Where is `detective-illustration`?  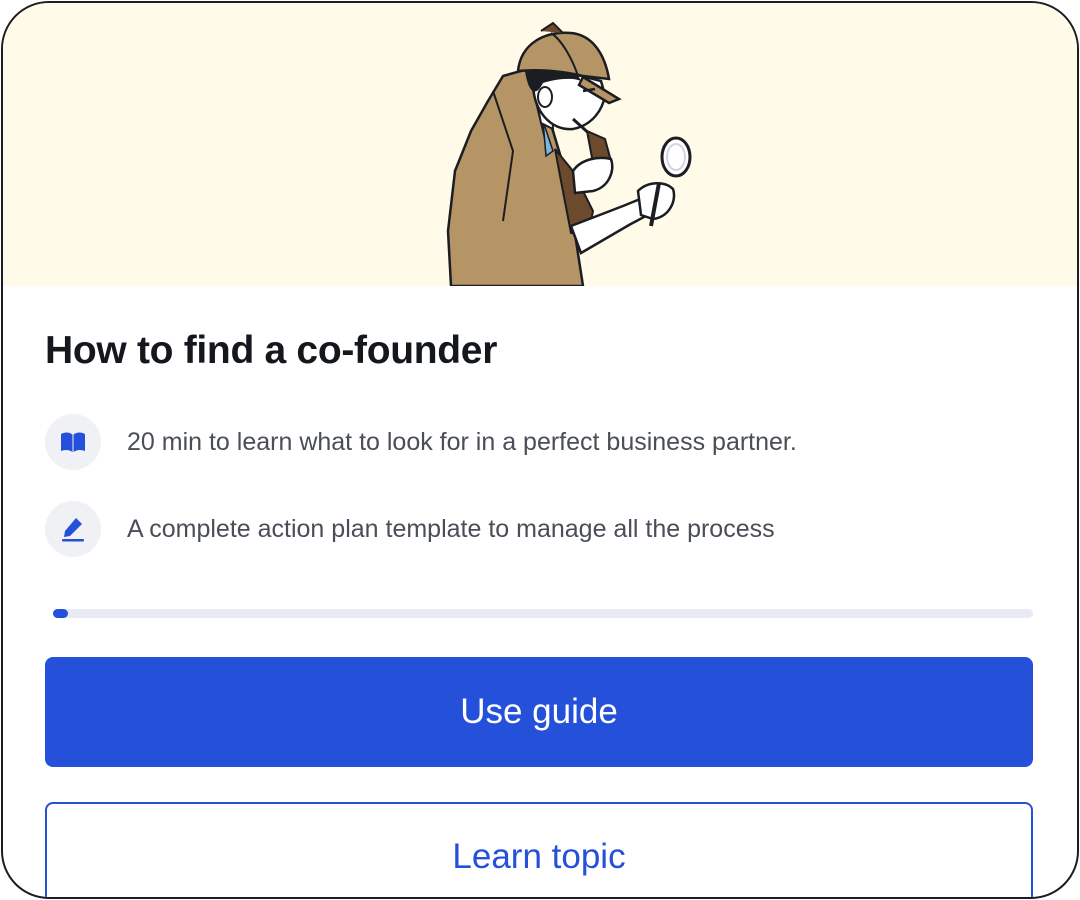 detective-illustration is located at coordinates (569, 153).